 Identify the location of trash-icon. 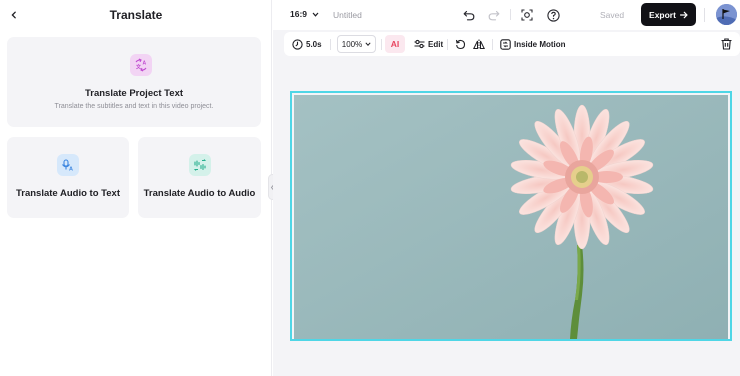
(726, 44).